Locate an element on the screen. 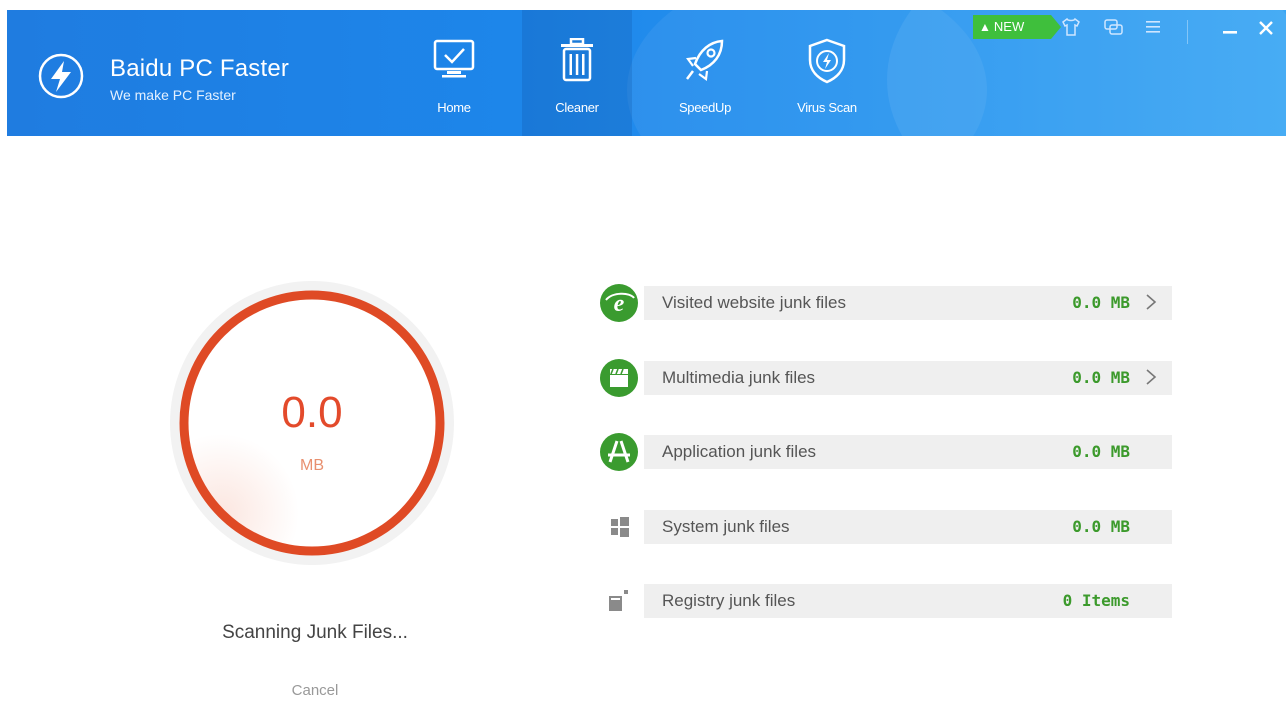  app-title: Baidu PC Faster is located at coordinates (200, 68).